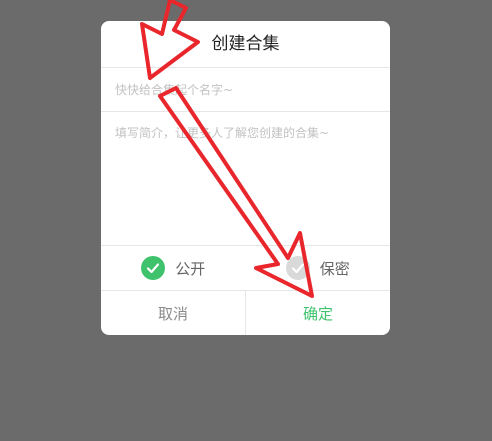  I want to click on private-option: 保密, so click(318, 268).